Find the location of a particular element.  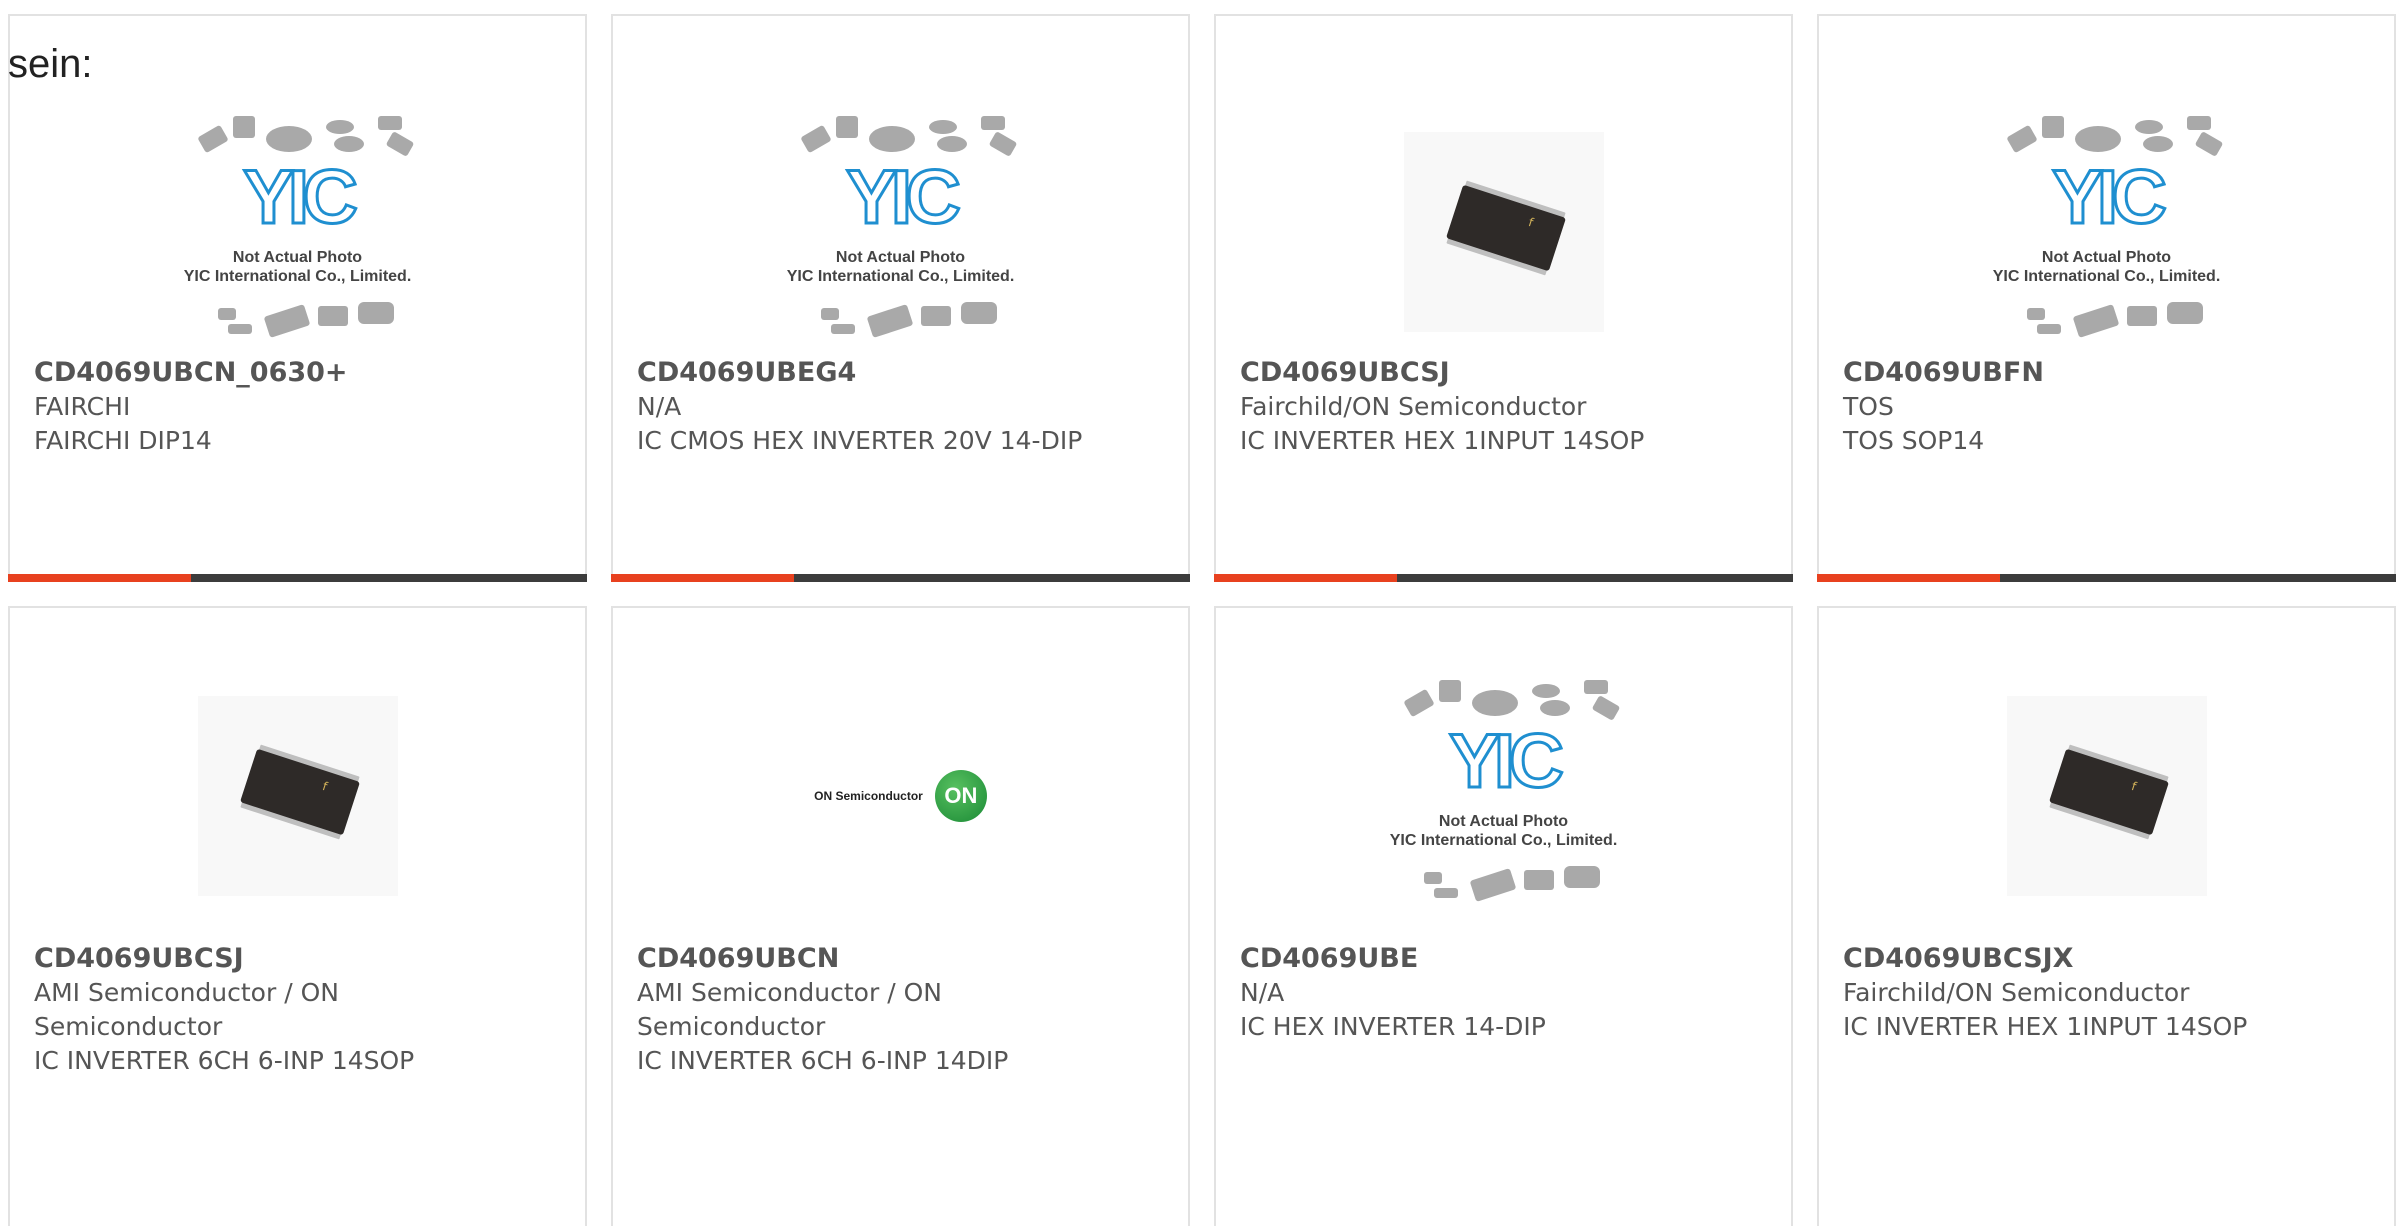

intro-text: sein: is located at coordinates (50, 64).